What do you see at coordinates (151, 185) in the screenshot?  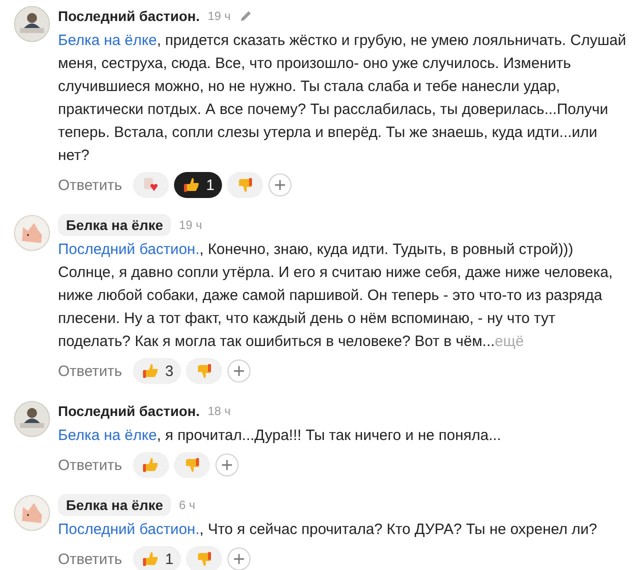 I see `love-reaction-button` at bounding box center [151, 185].